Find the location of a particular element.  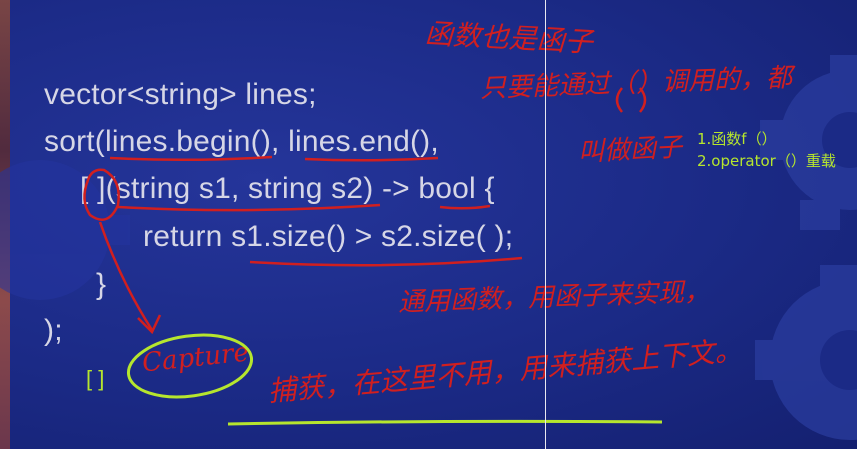

brackets-label: [ ] is located at coordinates (95, 378).